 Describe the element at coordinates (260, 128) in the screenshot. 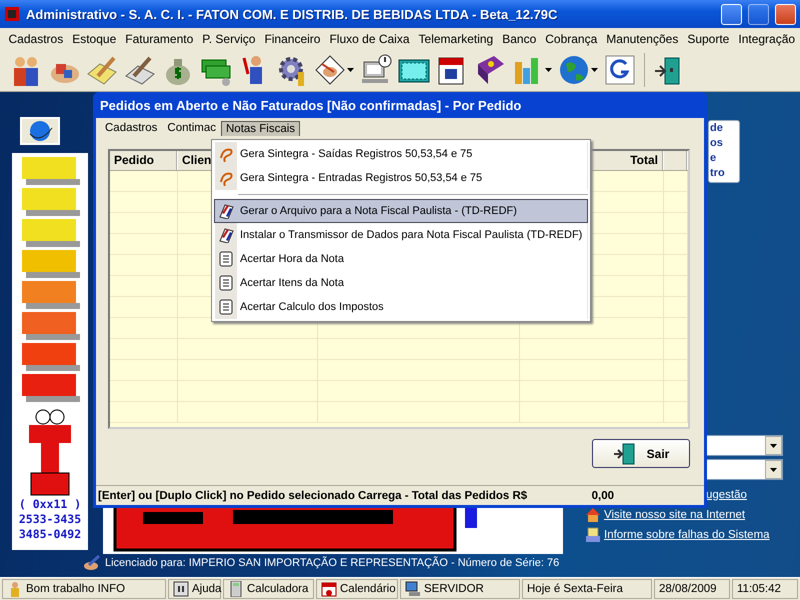

I see `menu-item: Notas Fiscais` at that location.